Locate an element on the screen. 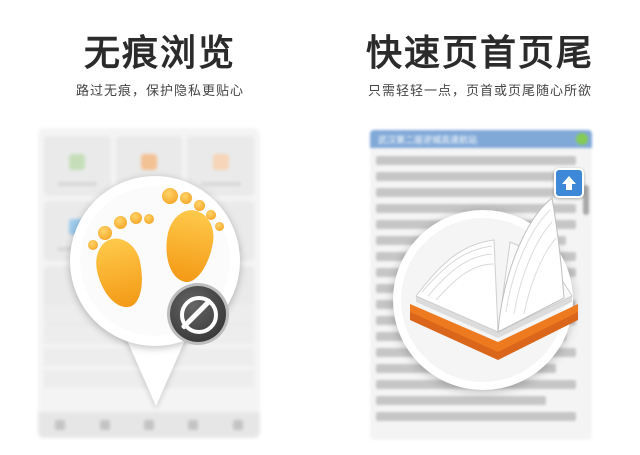 The image size is (640, 455). back-icon is located at coordinates (60, 425).